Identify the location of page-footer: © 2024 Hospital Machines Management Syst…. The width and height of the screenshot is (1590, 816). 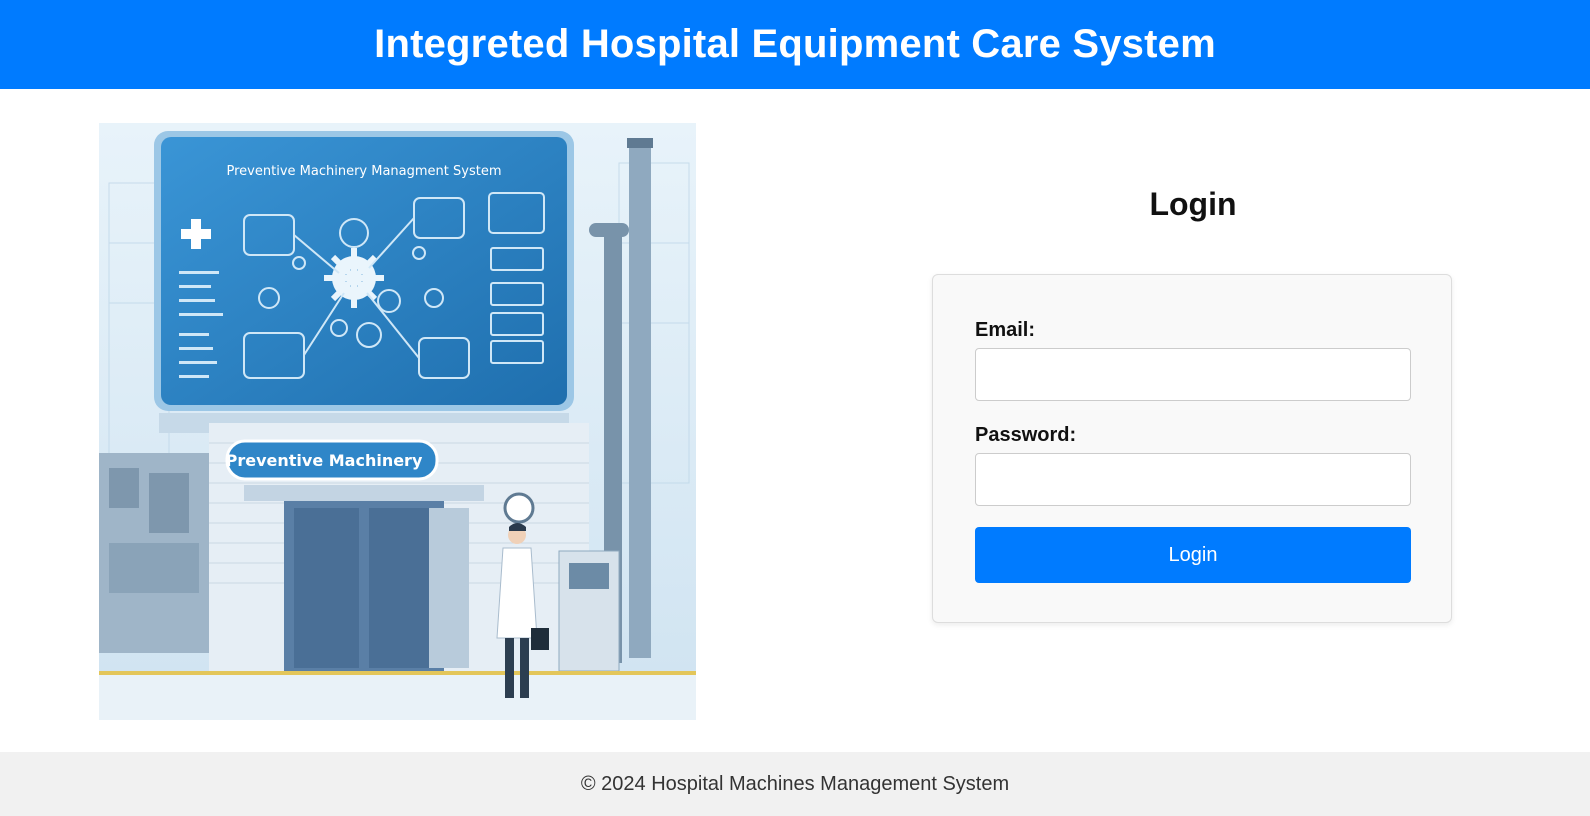
(795, 784).